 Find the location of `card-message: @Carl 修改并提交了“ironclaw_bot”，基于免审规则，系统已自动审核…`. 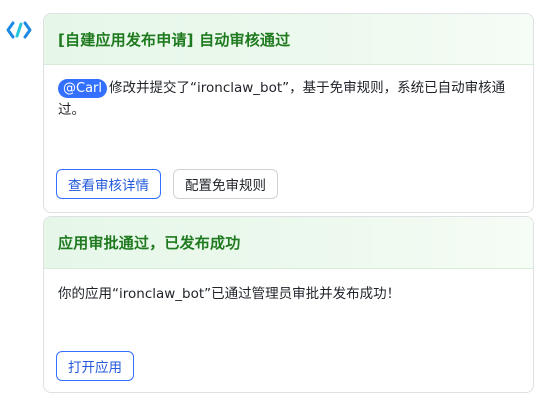

card-message: @Carl 修改并提交了“ironclaw_bot”，基于免审规则，系统已自动审核… is located at coordinates (288, 93).